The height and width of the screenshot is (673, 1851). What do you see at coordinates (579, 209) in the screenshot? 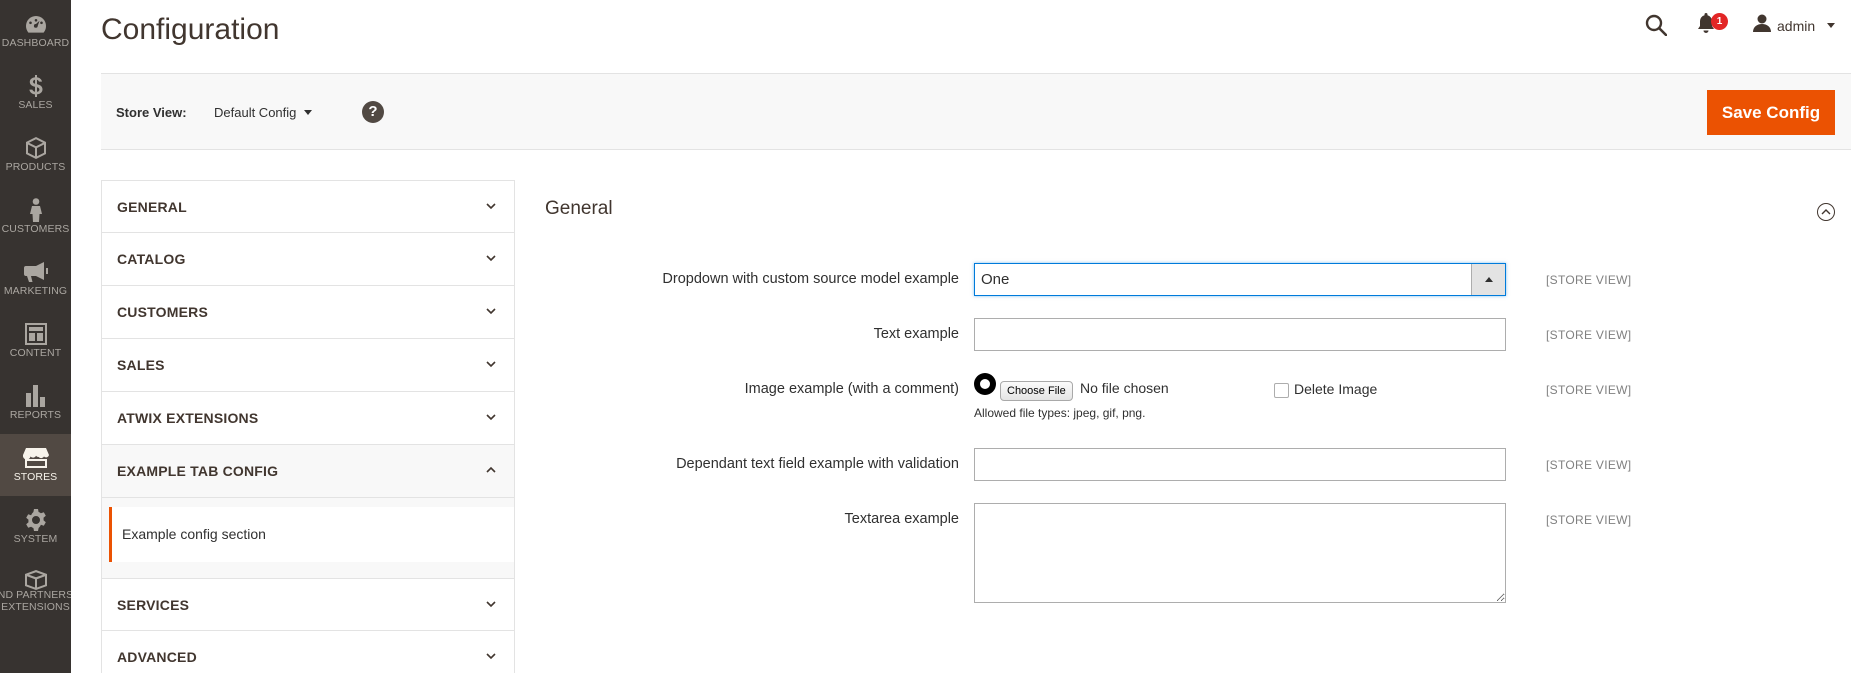
I see `section-title: General` at bounding box center [579, 209].